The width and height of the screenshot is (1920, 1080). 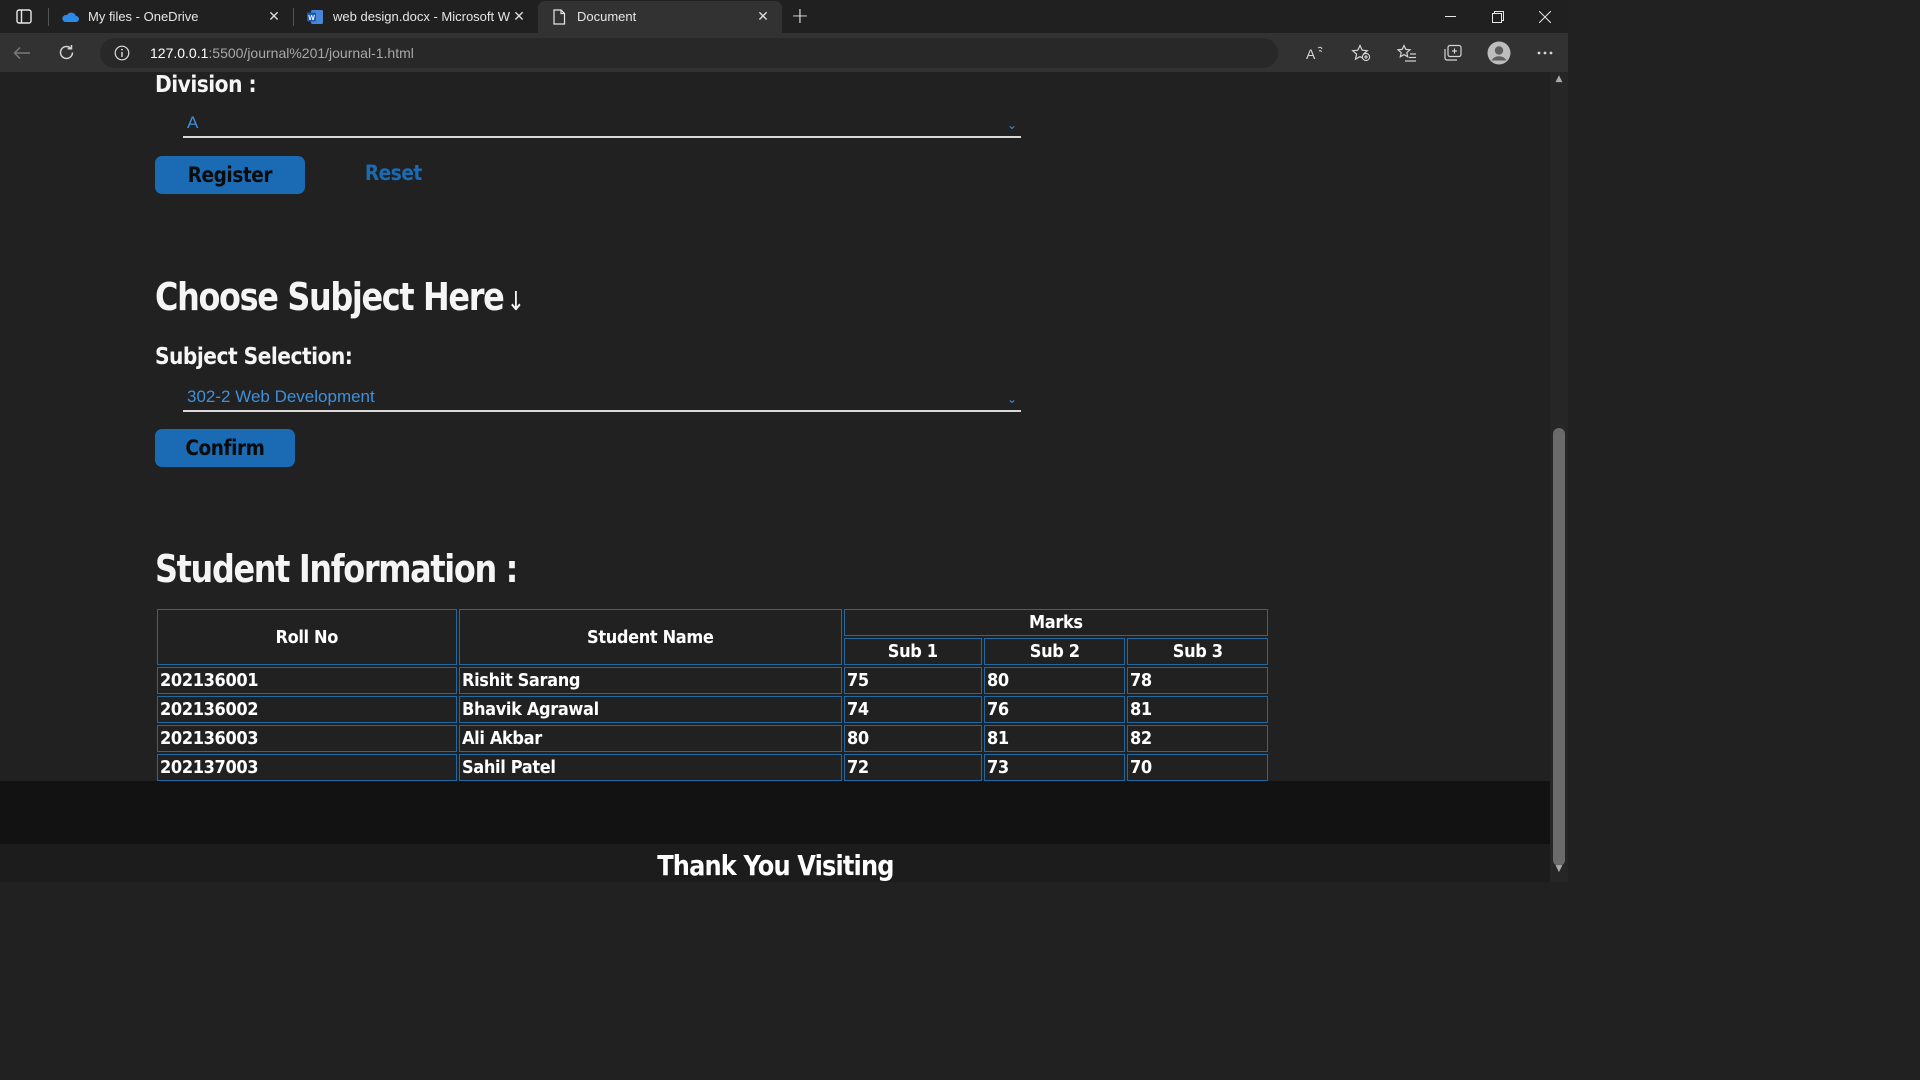 I want to click on refresh-icon, so click(x=66, y=52).